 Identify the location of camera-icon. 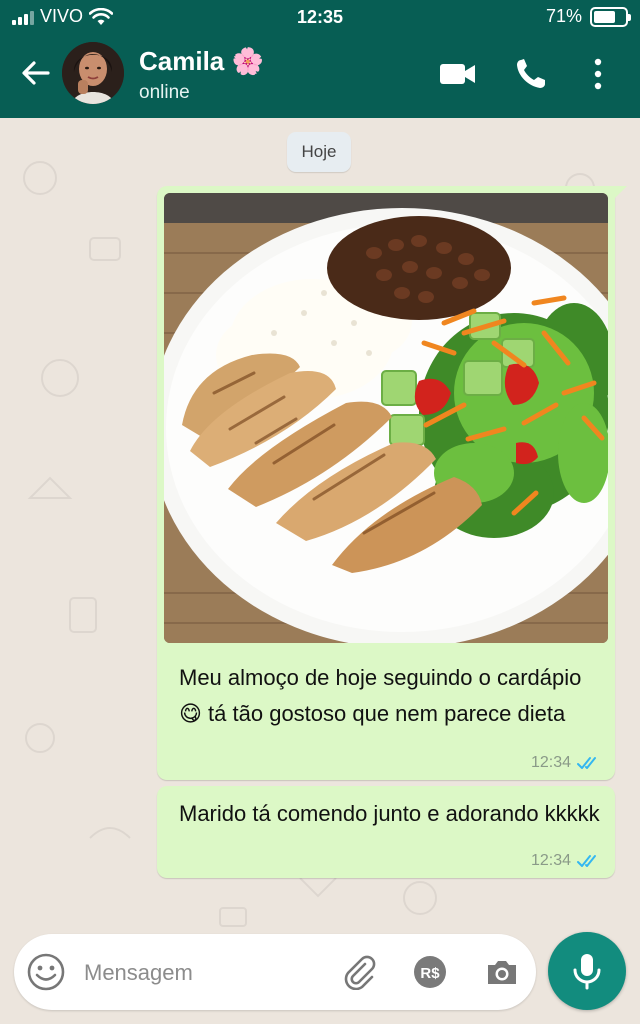
(502, 972).